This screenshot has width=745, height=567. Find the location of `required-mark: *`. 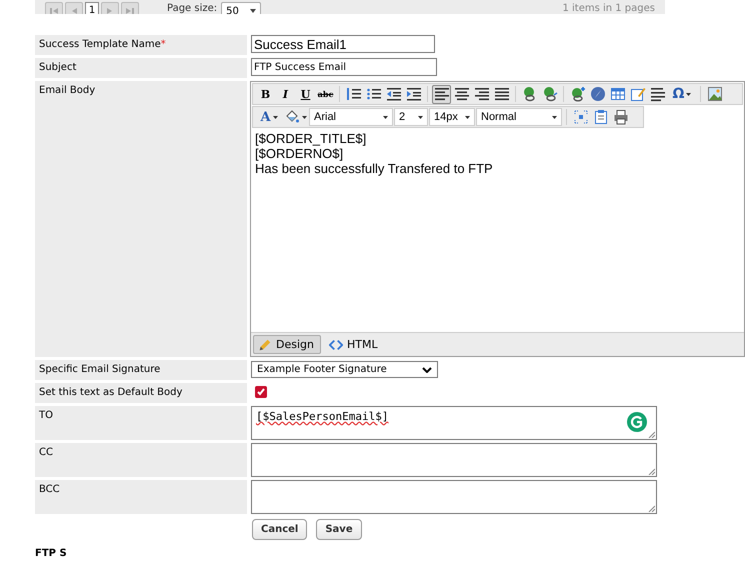

required-mark: * is located at coordinates (163, 44).